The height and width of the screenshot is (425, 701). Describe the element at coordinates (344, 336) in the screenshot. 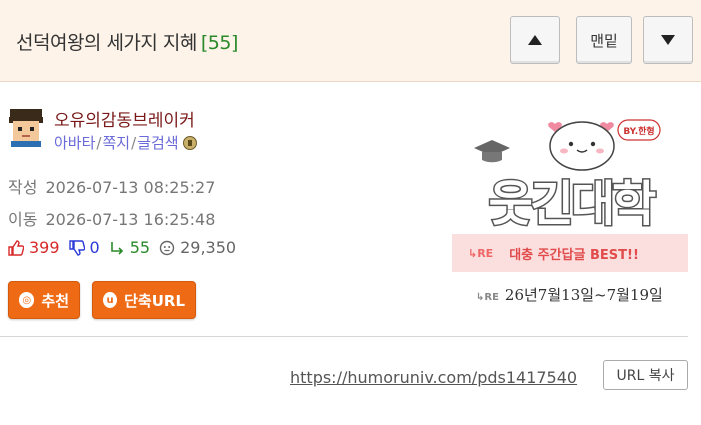

I see `divider` at that location.